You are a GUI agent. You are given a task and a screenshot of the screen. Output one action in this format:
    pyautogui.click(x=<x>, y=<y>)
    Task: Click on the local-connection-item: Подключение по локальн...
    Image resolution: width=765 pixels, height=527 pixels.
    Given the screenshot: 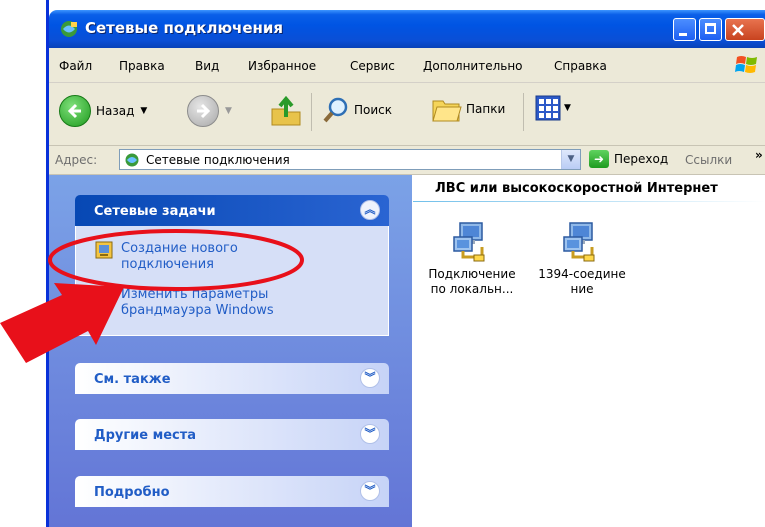 What is the action you would take?
    pyautogui.click(x=472, y=258)
    